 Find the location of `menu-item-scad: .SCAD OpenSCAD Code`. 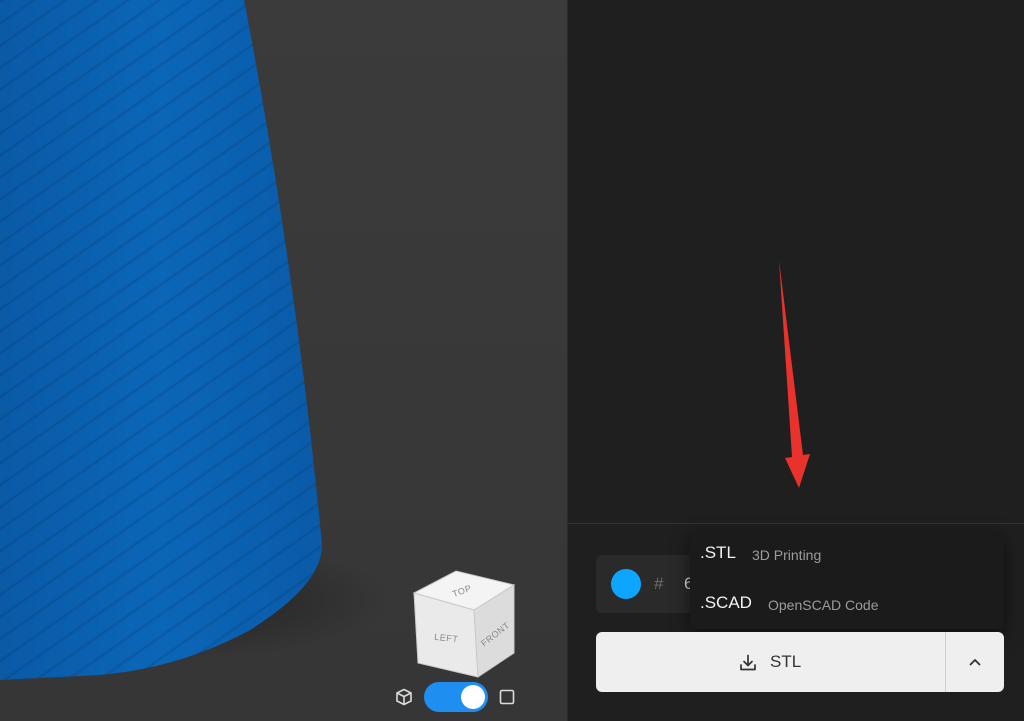

menu-item-scad: .SCAD OpenSCAD Code is located at coordinates (847, 604).